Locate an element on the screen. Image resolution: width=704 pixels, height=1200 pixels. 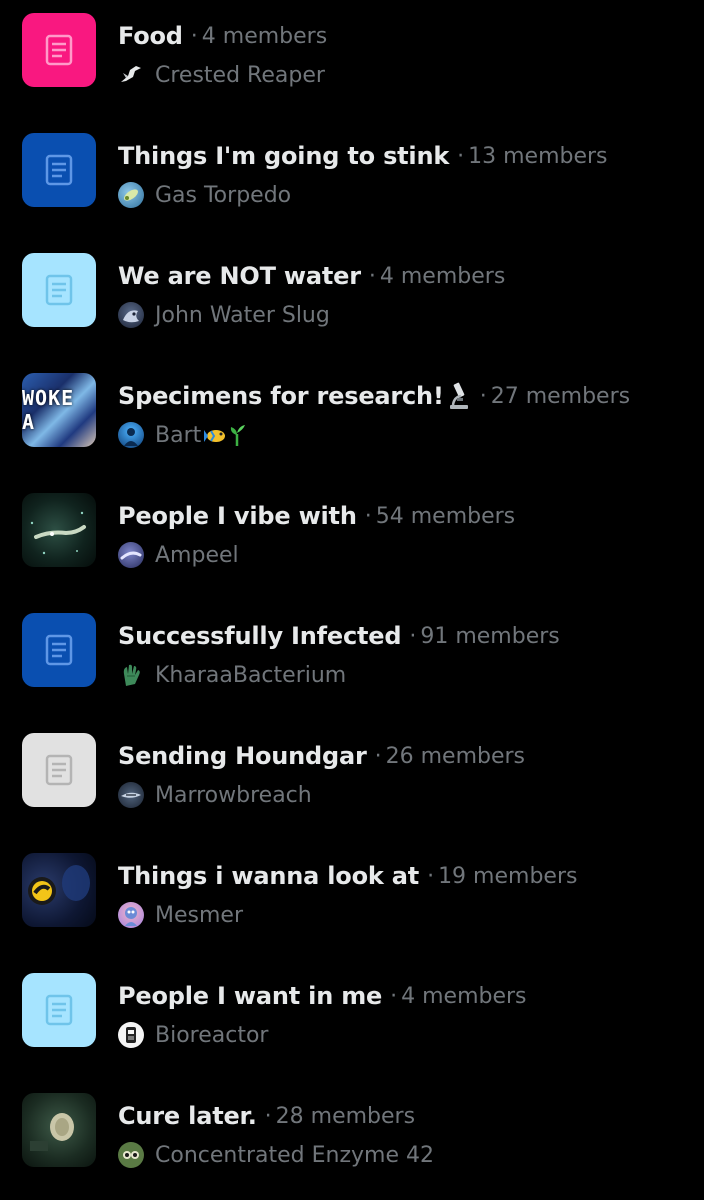
list-title-line: Specimens for research! · 27 members is located at coordinates (374, 396).